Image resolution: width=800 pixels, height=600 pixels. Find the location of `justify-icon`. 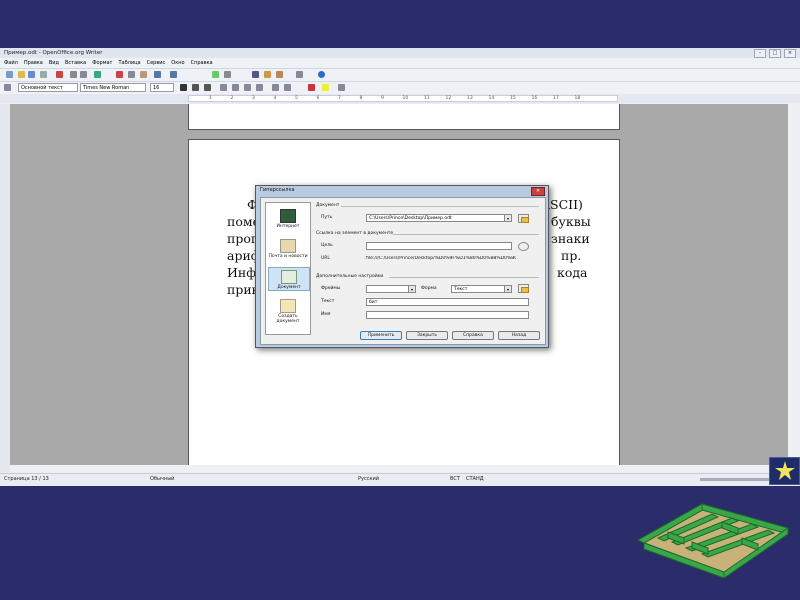

justify-icon is located at coordinates (259, 87).